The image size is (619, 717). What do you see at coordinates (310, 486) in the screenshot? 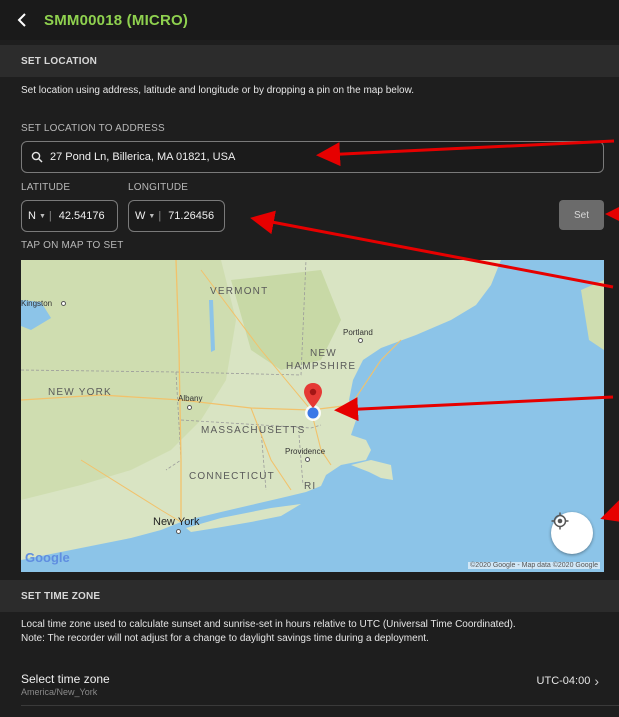
I see `map-label-ri: RI` at bounding box center [310, 486].